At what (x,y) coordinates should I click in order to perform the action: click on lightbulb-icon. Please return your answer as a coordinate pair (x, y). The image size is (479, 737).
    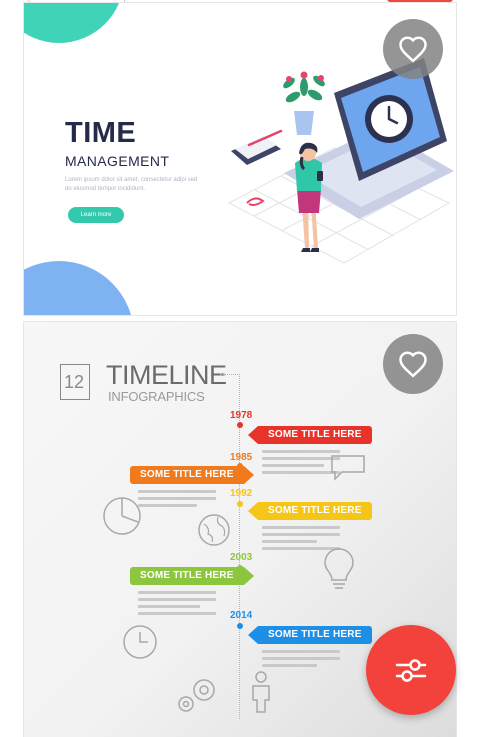
    Looking at the image, I should click on (339, 568).